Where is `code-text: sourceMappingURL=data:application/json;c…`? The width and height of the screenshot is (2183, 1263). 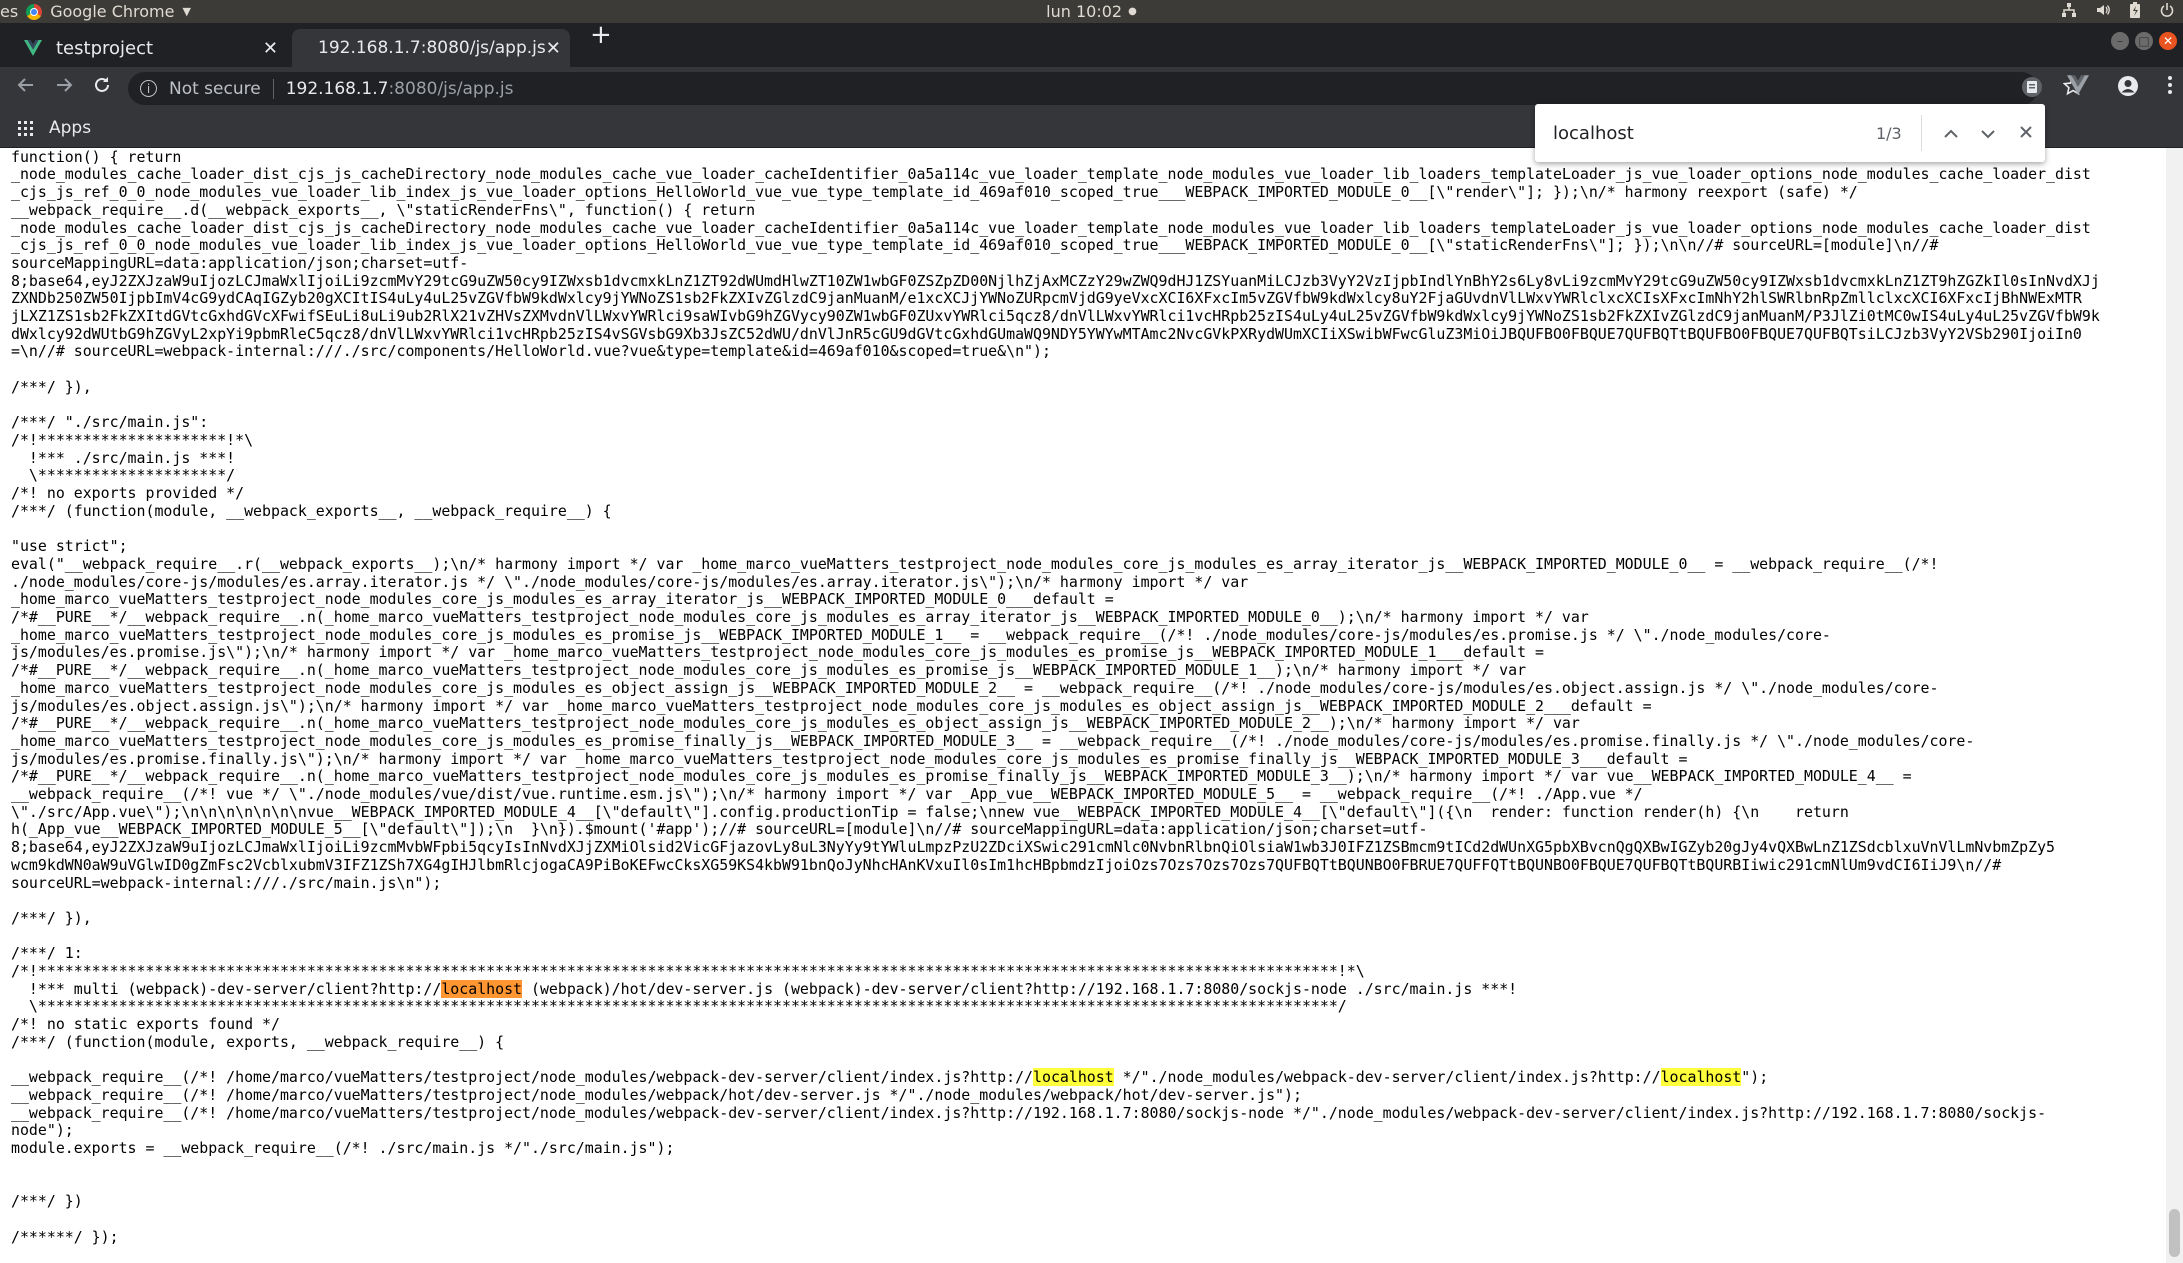
code-text: sourceMappingURL=data:application/json;c… is located at coordinates (240, 262).